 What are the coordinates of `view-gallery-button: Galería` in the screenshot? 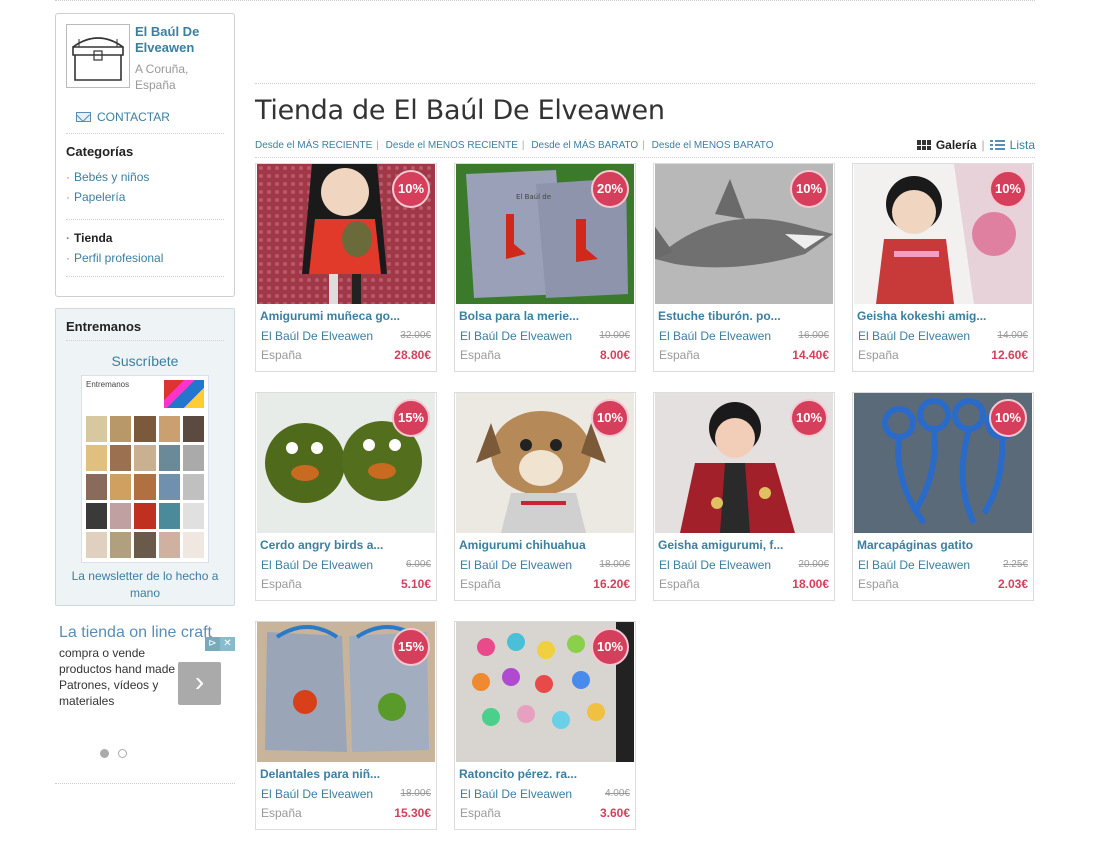 It's located at (946, 145).